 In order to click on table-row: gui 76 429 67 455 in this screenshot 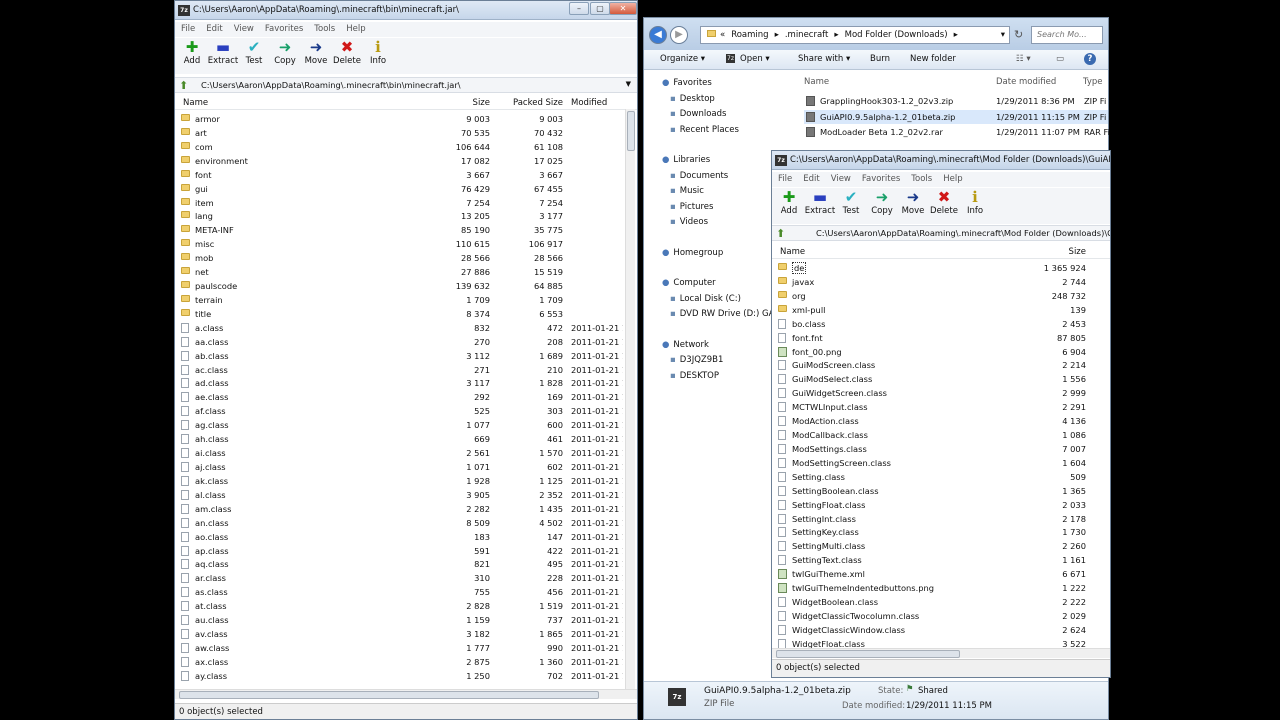, I will do `click(400, 189)`.